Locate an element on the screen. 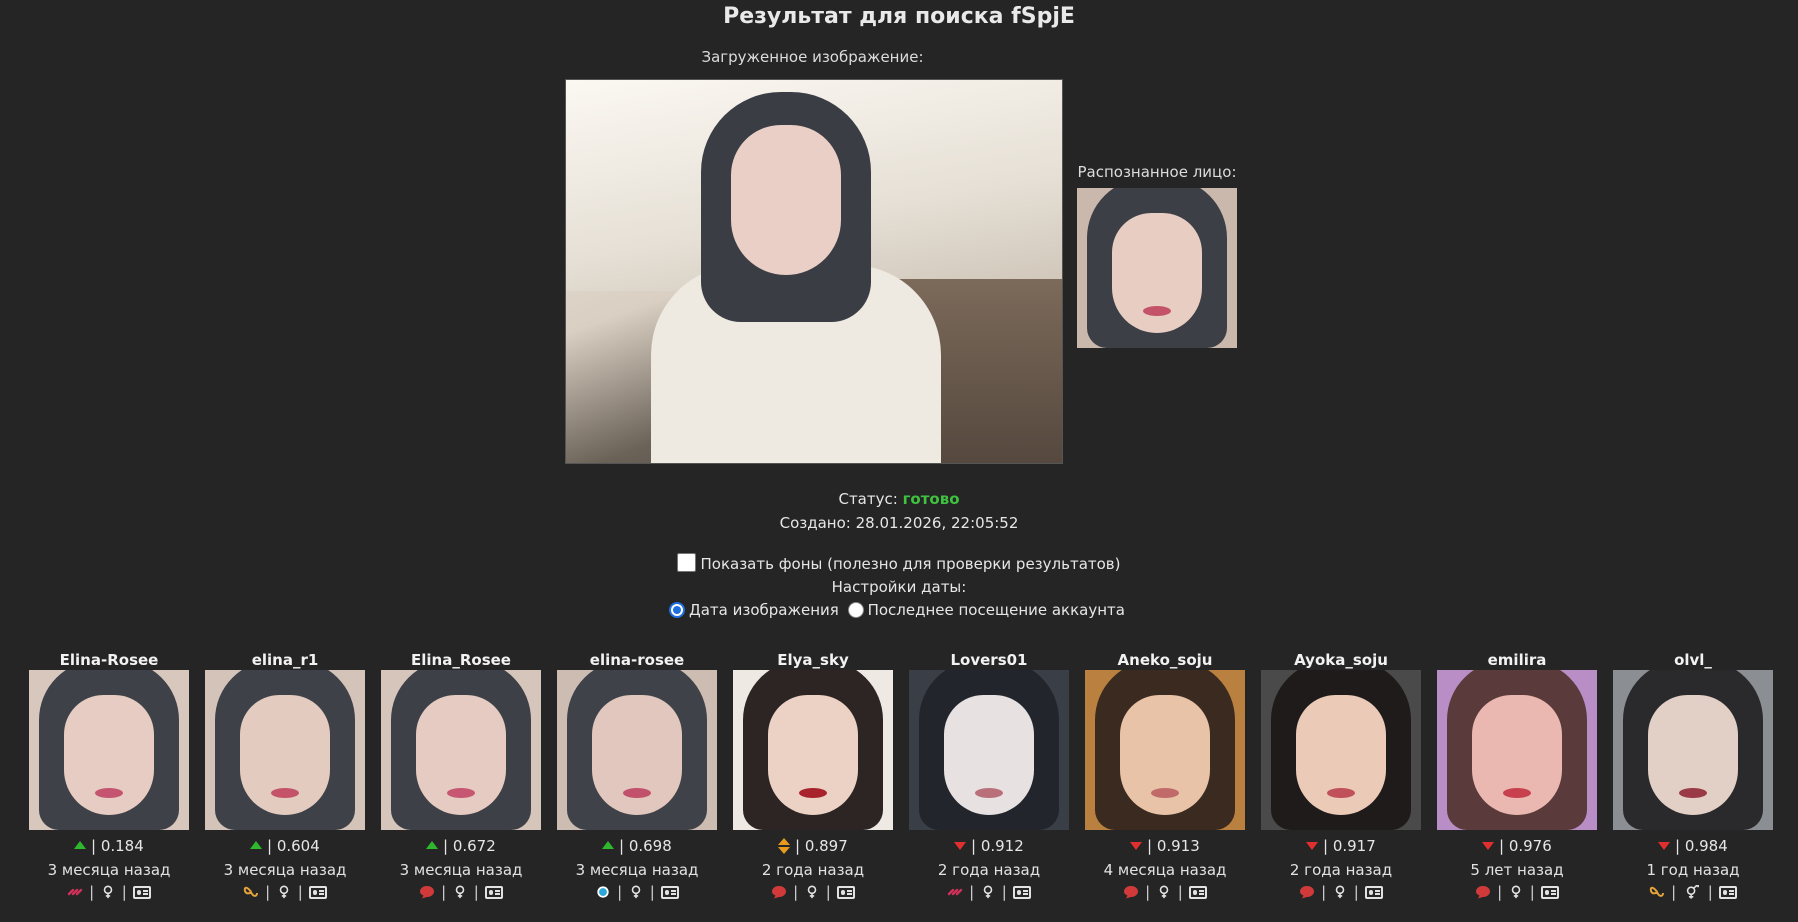 This screenshot has height=922, width=1798. result-date: 1 год назад is located at coordinates (1693, 870).